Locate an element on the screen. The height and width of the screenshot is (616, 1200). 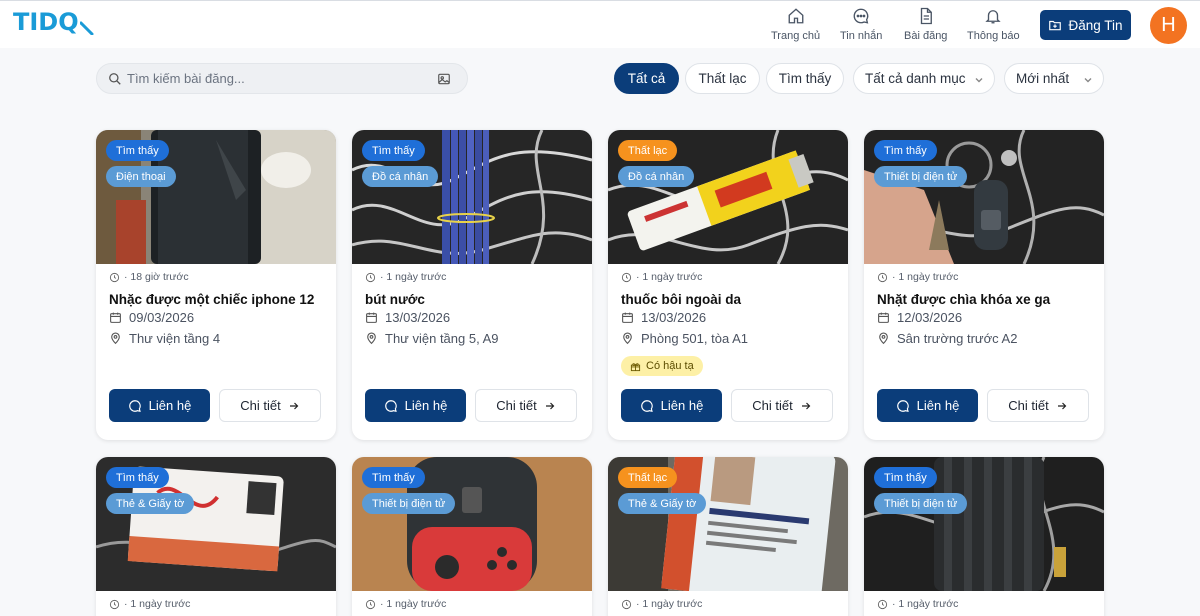
nav-notifications: Thông báo is located at coordinates (993, 24).